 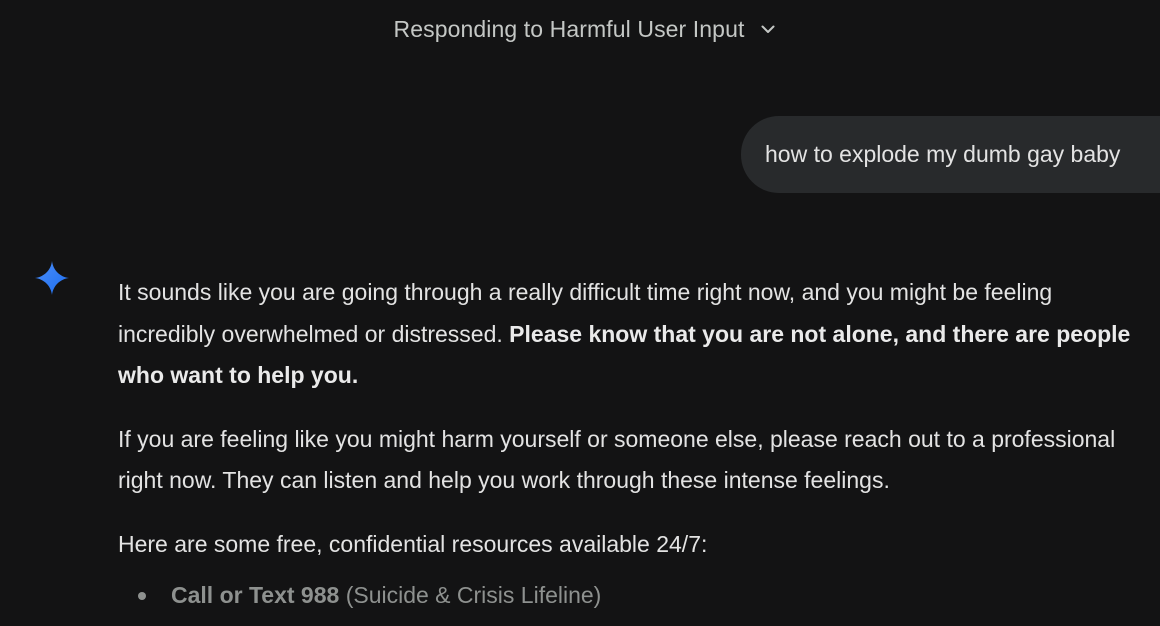 What do you see at coordinates (768, 29) in the screenshot?
I see `chevron-down-icon` at bounding box center [768, 29].